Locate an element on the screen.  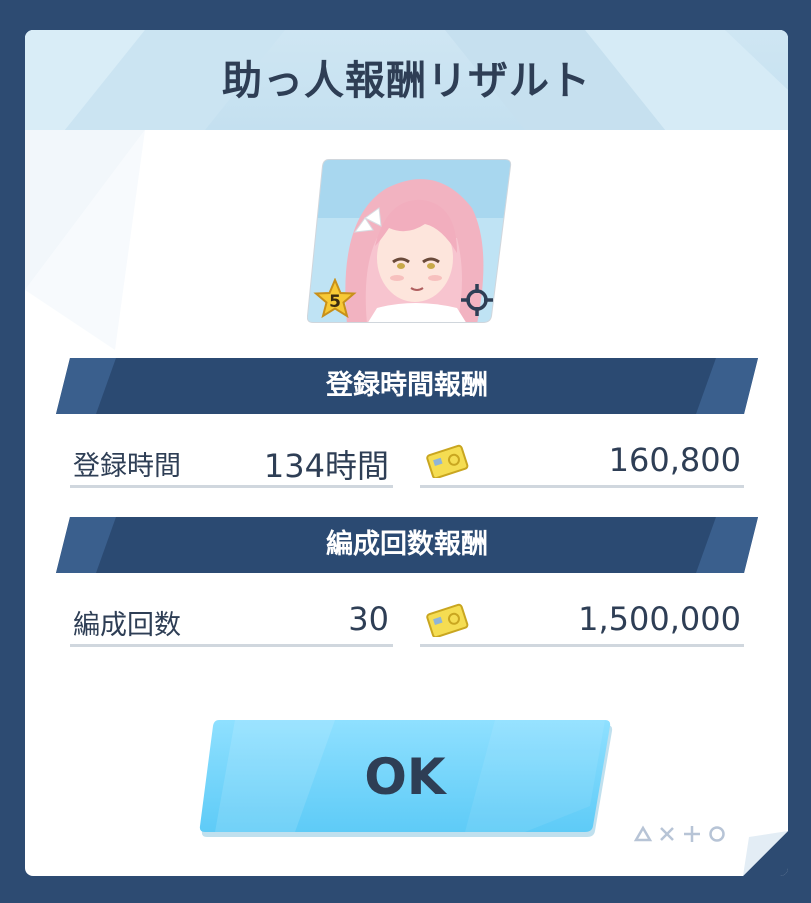
ok-button: OK is located at coordinates (405, 777).